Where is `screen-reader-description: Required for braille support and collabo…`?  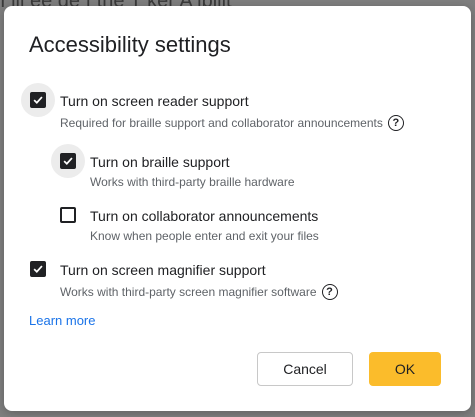 screen-reader-description: Required for braille support and collabo… is located at coordinates (232, 123).